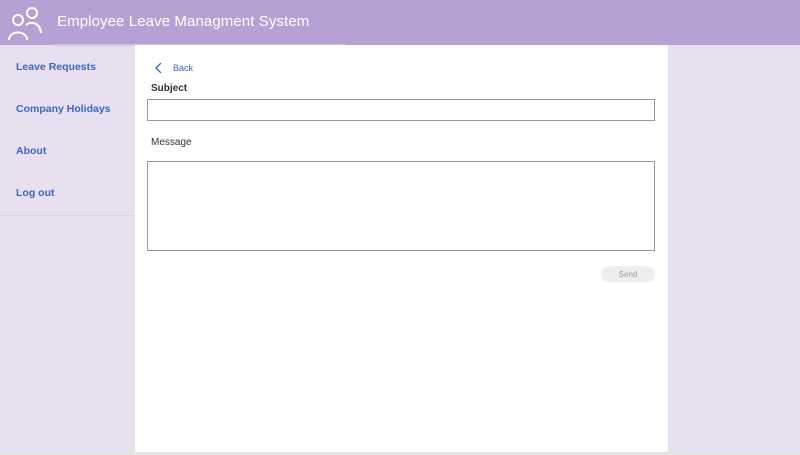 This screenshot has height=455, width=800. What do you see at coordinates (183, 68) in the screenshot?
I see `back-label: Back` at bounding box center [183, 68].